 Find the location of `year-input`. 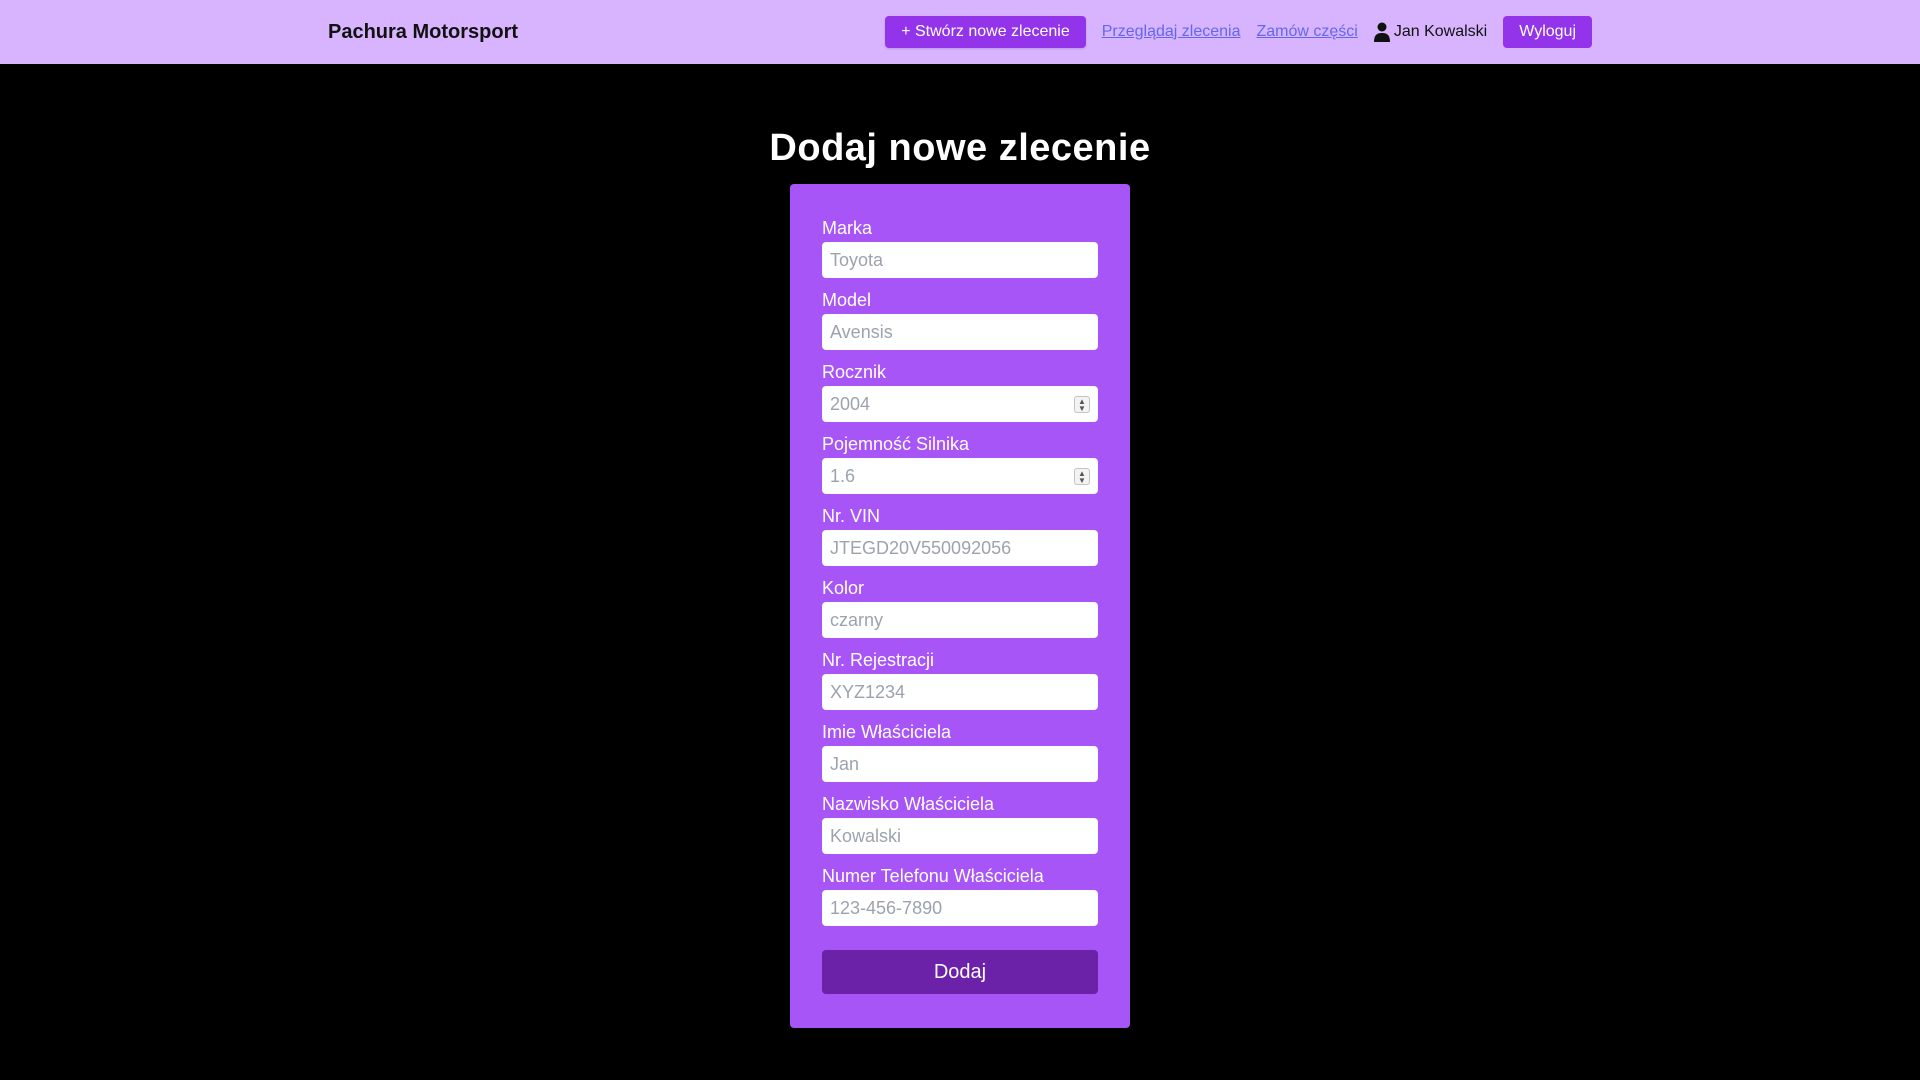

year-input is located at coordinates (960, 404).